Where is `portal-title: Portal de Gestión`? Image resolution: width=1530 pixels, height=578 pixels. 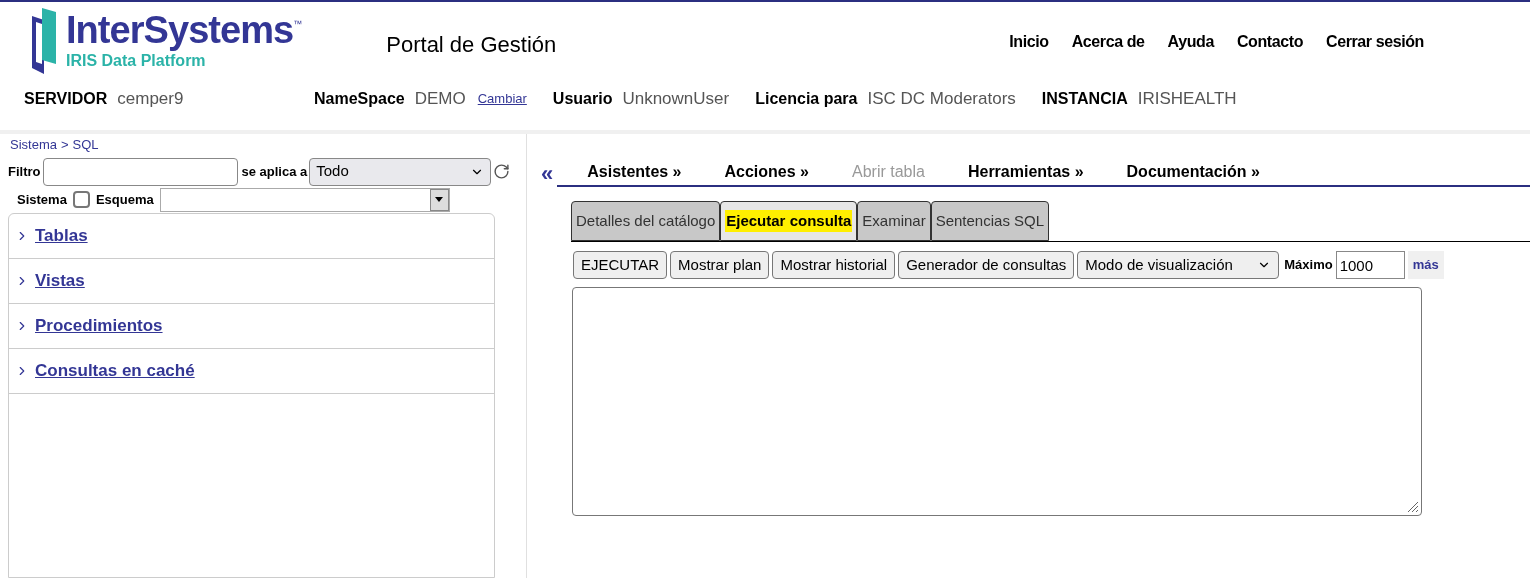 portal-title: Portal de Gestión is located at coordinates (471, 45).